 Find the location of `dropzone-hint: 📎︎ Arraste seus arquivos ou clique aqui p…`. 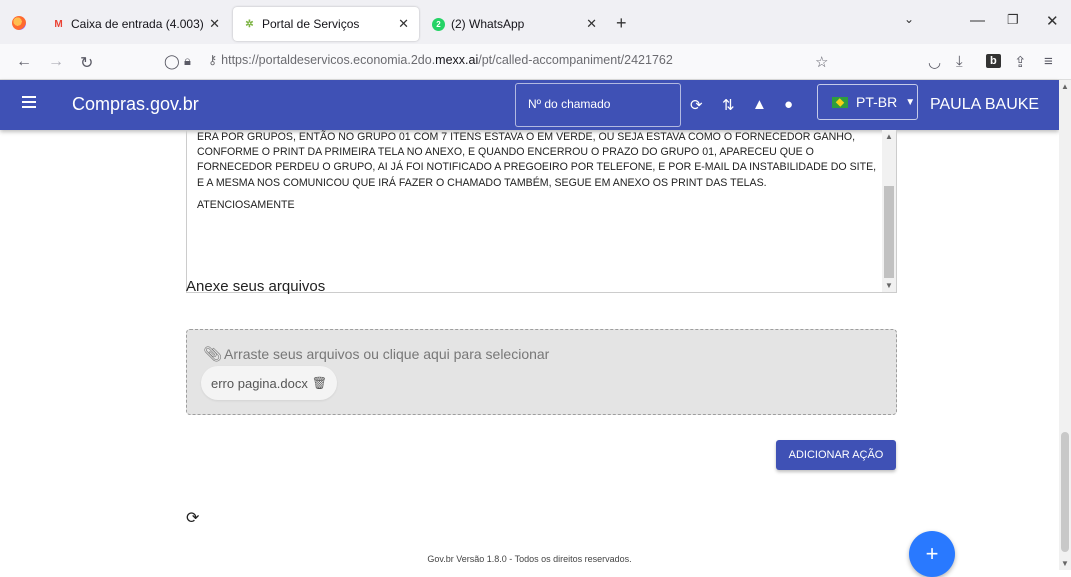

dropzone-hint: 📎︎ Arraste seus arquivos ou clique aqui p… is located at coordinates (376, 354).